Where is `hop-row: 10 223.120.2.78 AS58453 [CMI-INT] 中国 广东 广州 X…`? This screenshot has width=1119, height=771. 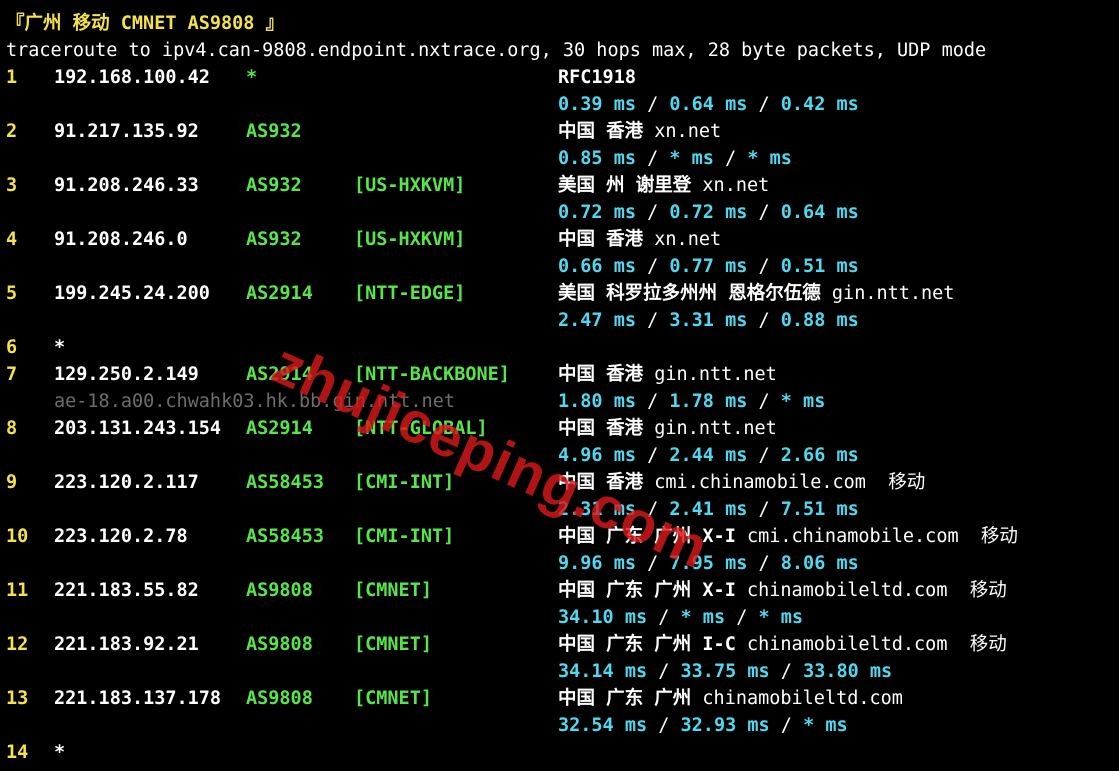 hop-row: 10 223.120.2.78 AS58453 [CMI-INT] 中国 广东 广州 X… is located at coordinates (561, 536).